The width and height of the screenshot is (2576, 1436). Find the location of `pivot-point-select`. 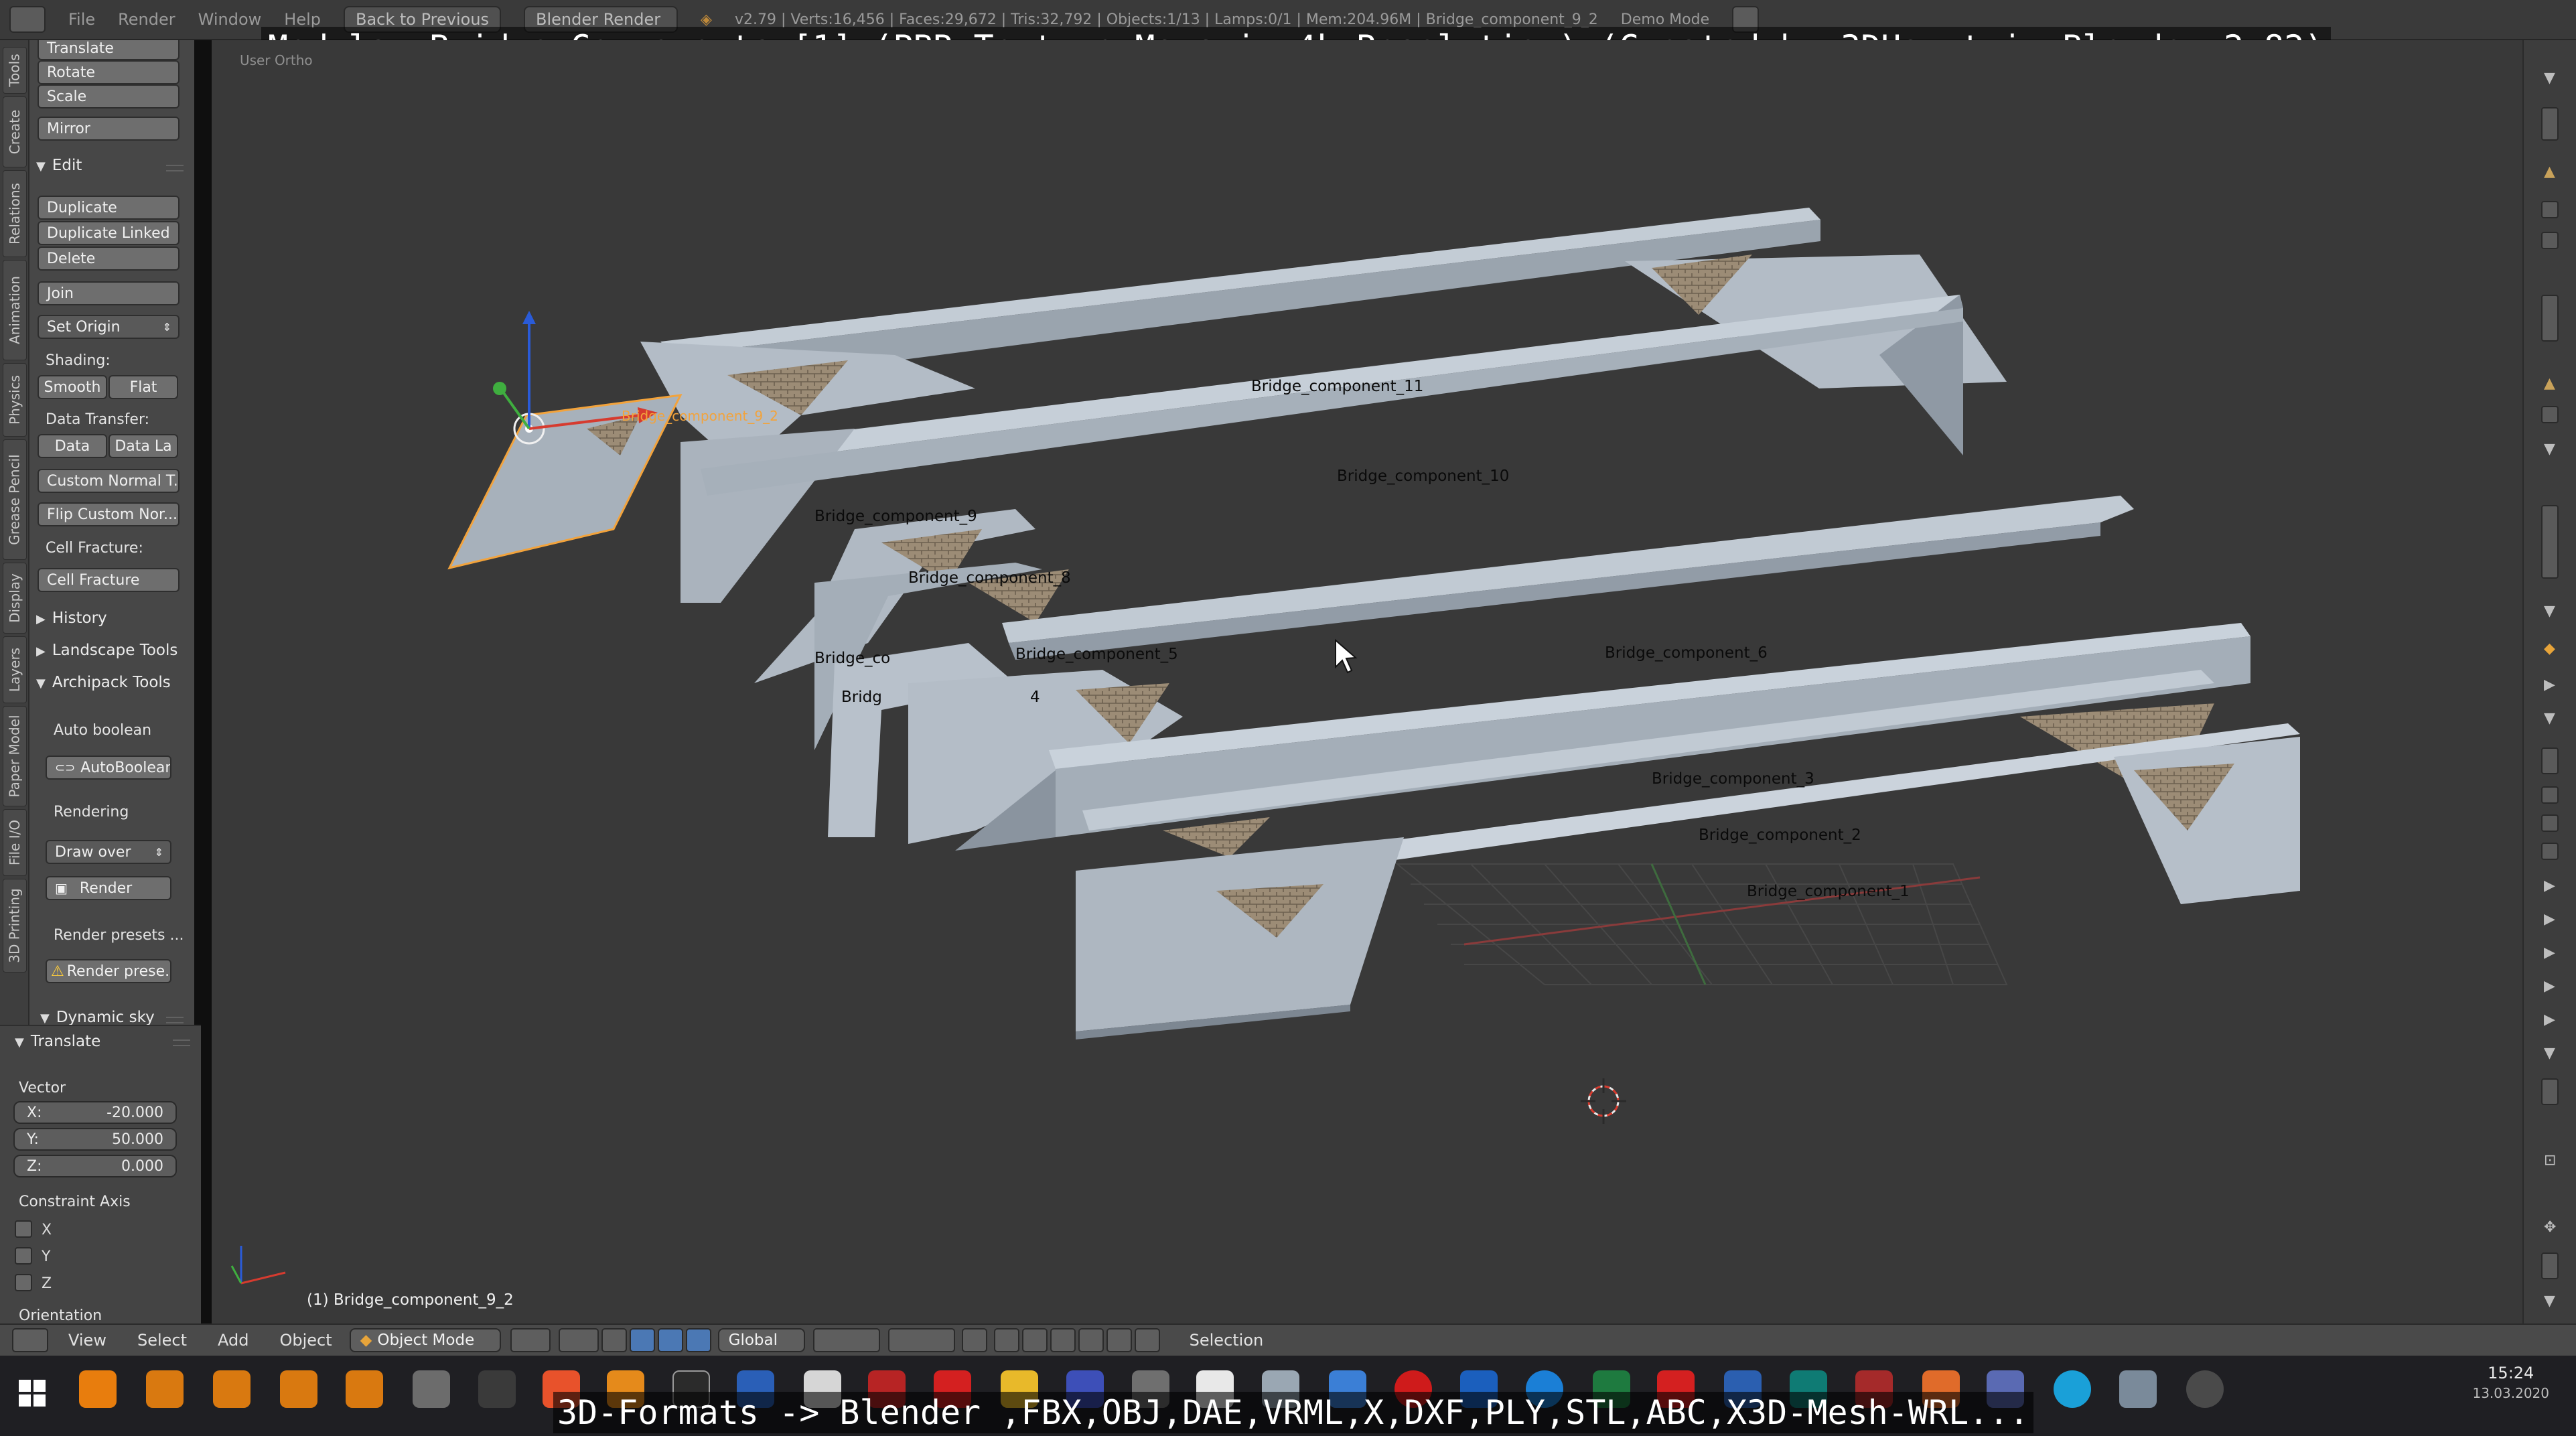

pivot-point-select is located at coordinates (578, 1340).